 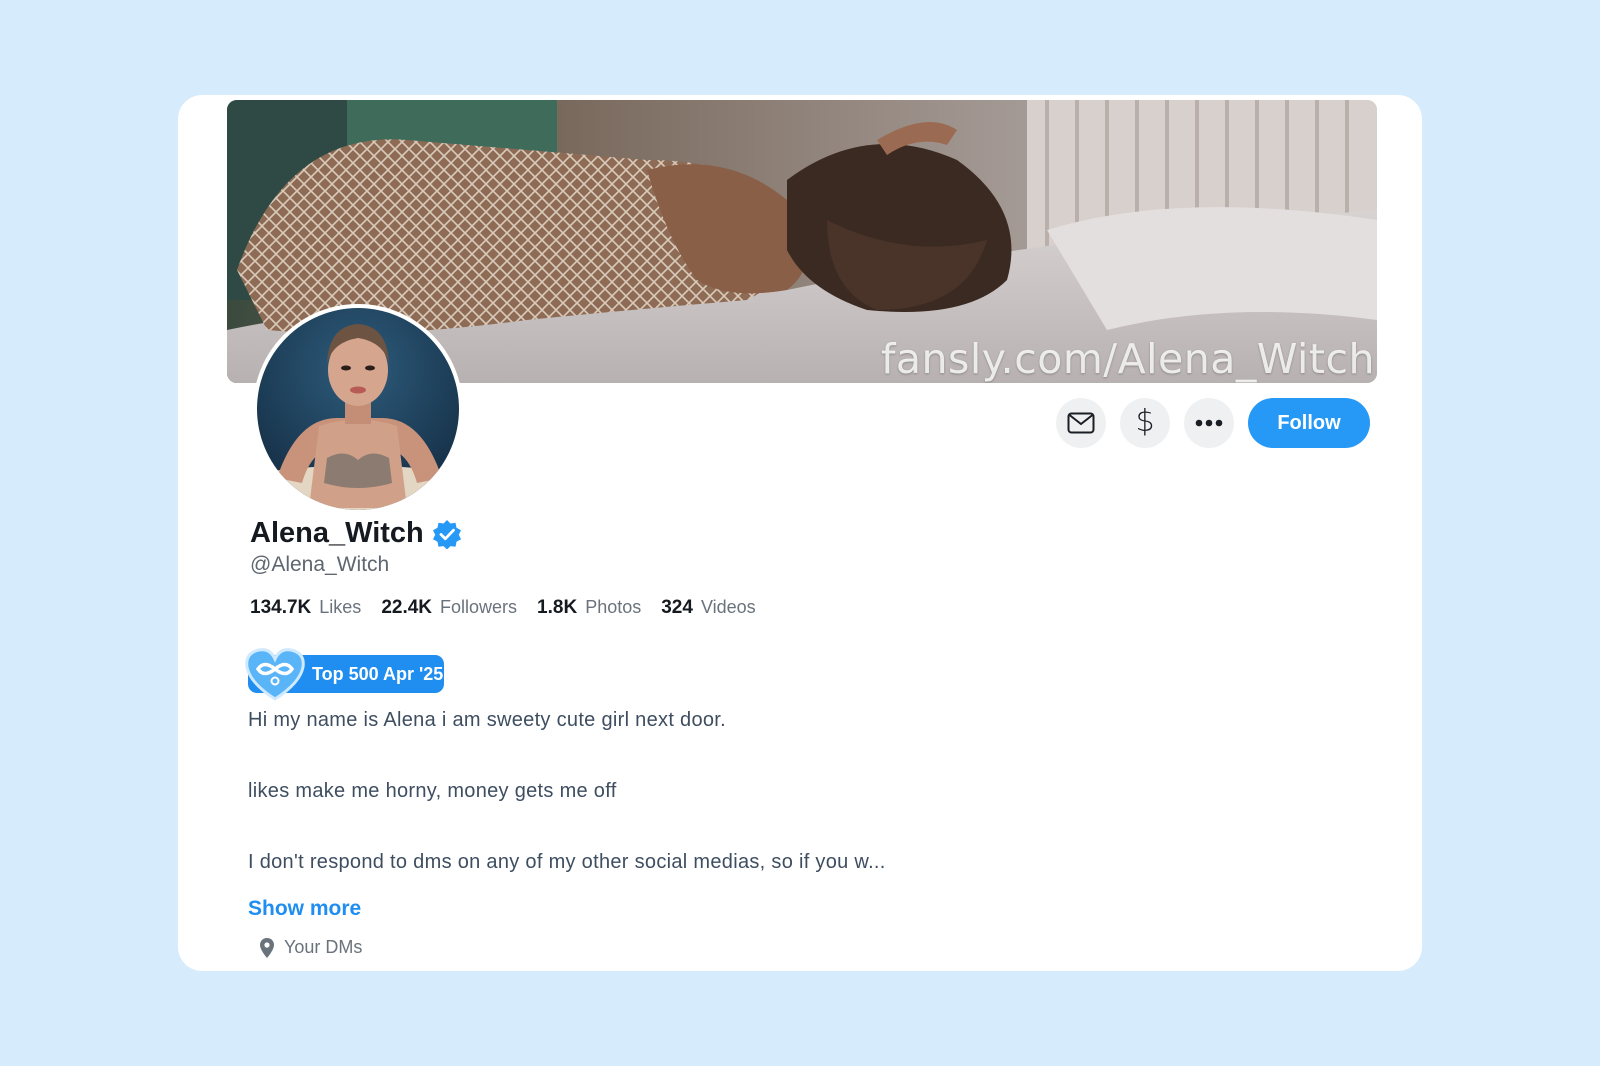 I want to click on message-button, so click(x=1081, y=423).